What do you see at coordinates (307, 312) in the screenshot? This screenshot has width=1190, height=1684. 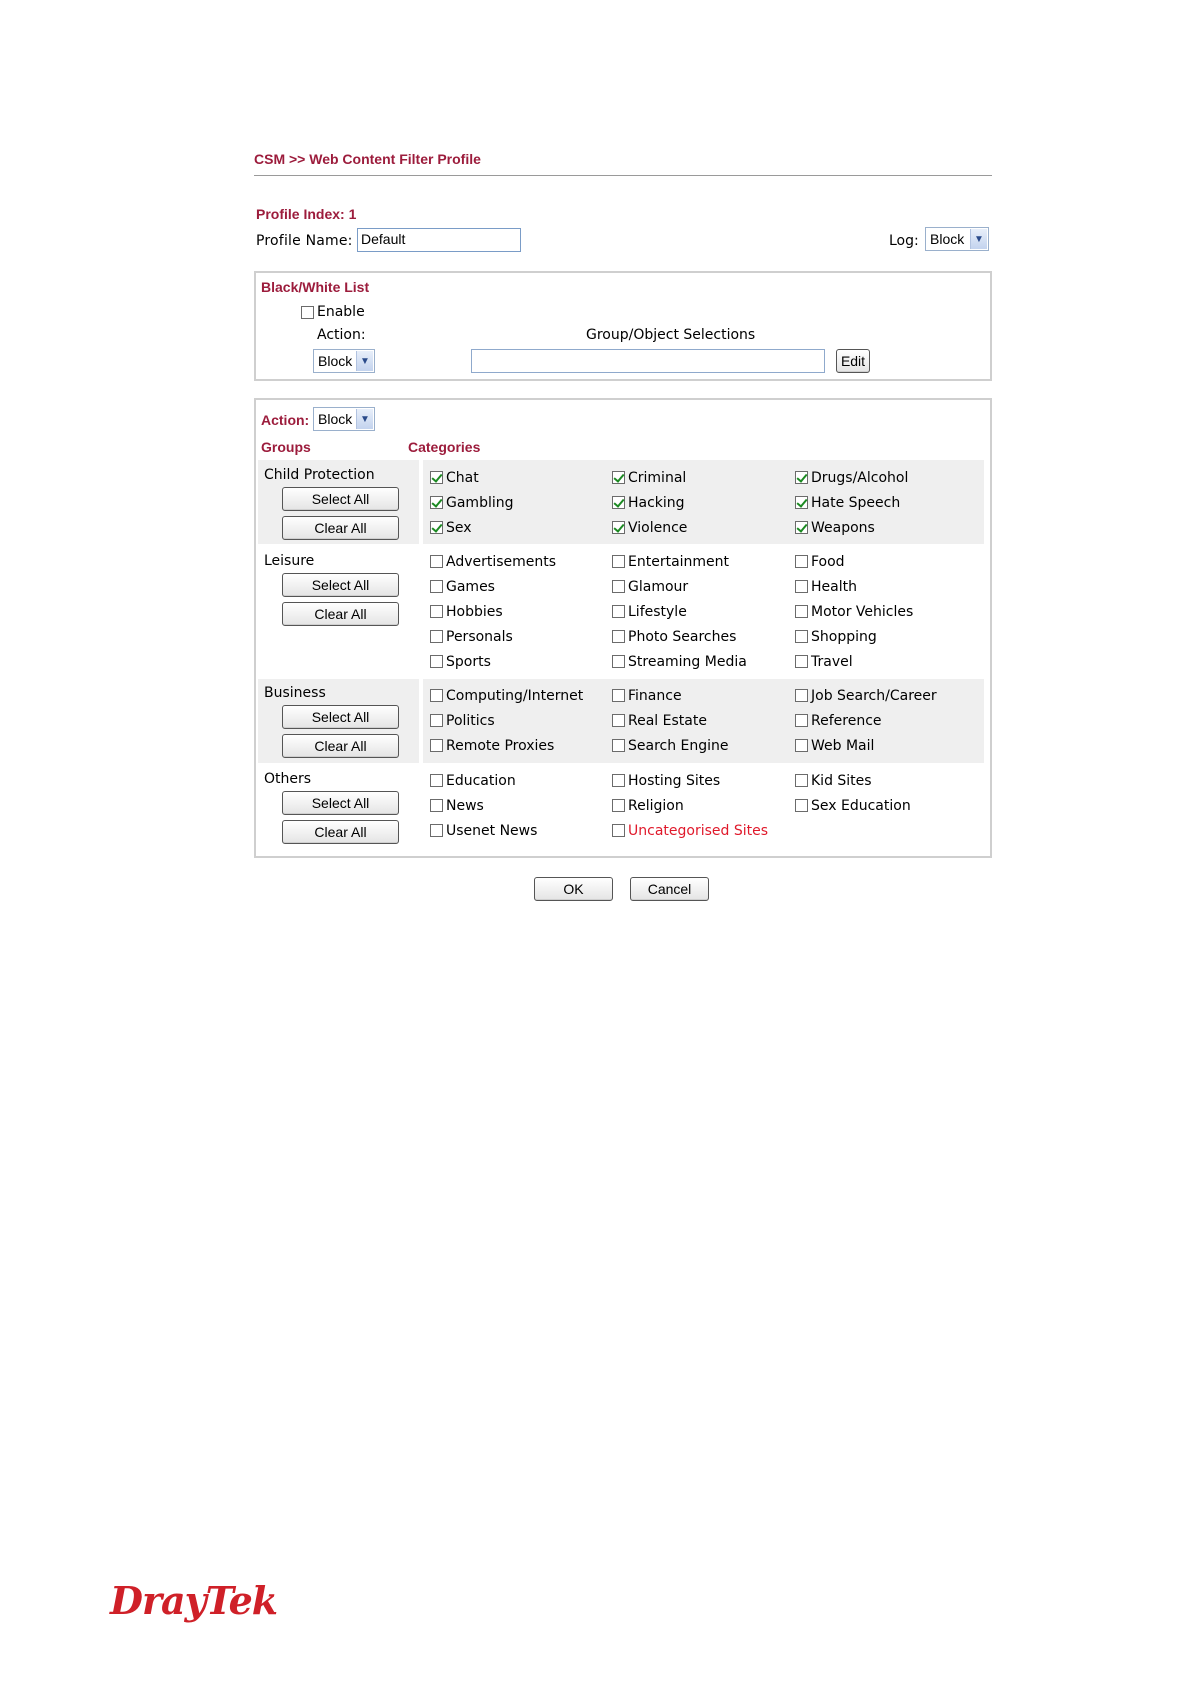 I see `enable-checkbox` at bounding box center [307, 312].